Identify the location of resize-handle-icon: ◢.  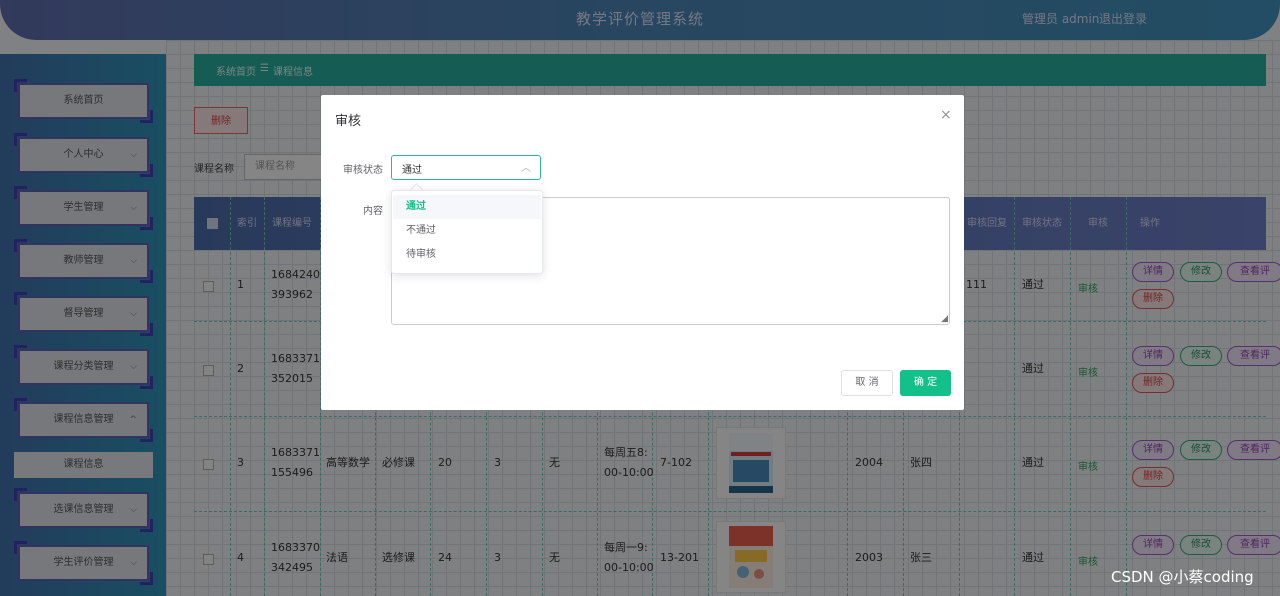
(944, 319).